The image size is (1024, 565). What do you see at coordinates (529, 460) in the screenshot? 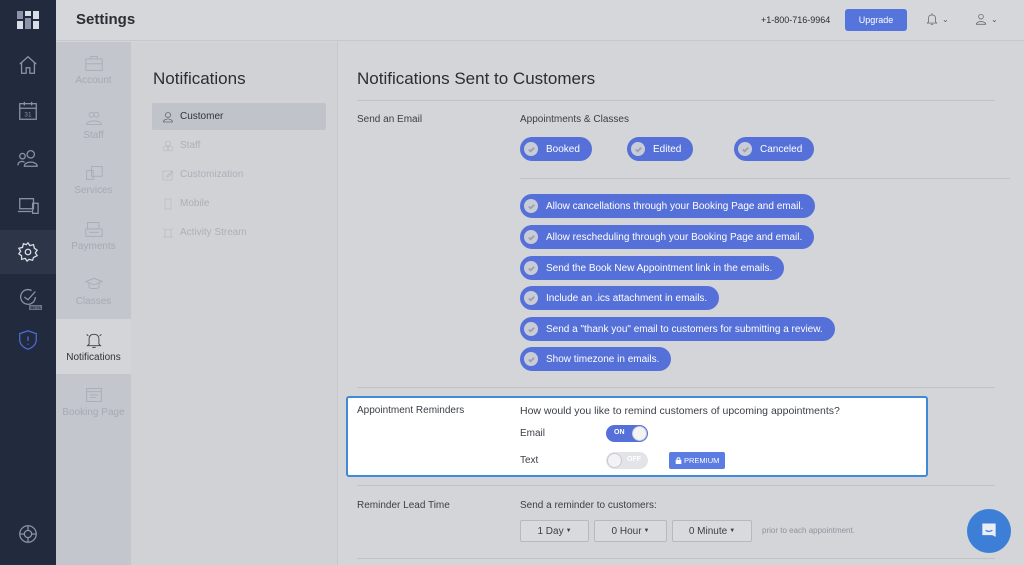
I see `text-label: Text` at bounding box center [529, 460].